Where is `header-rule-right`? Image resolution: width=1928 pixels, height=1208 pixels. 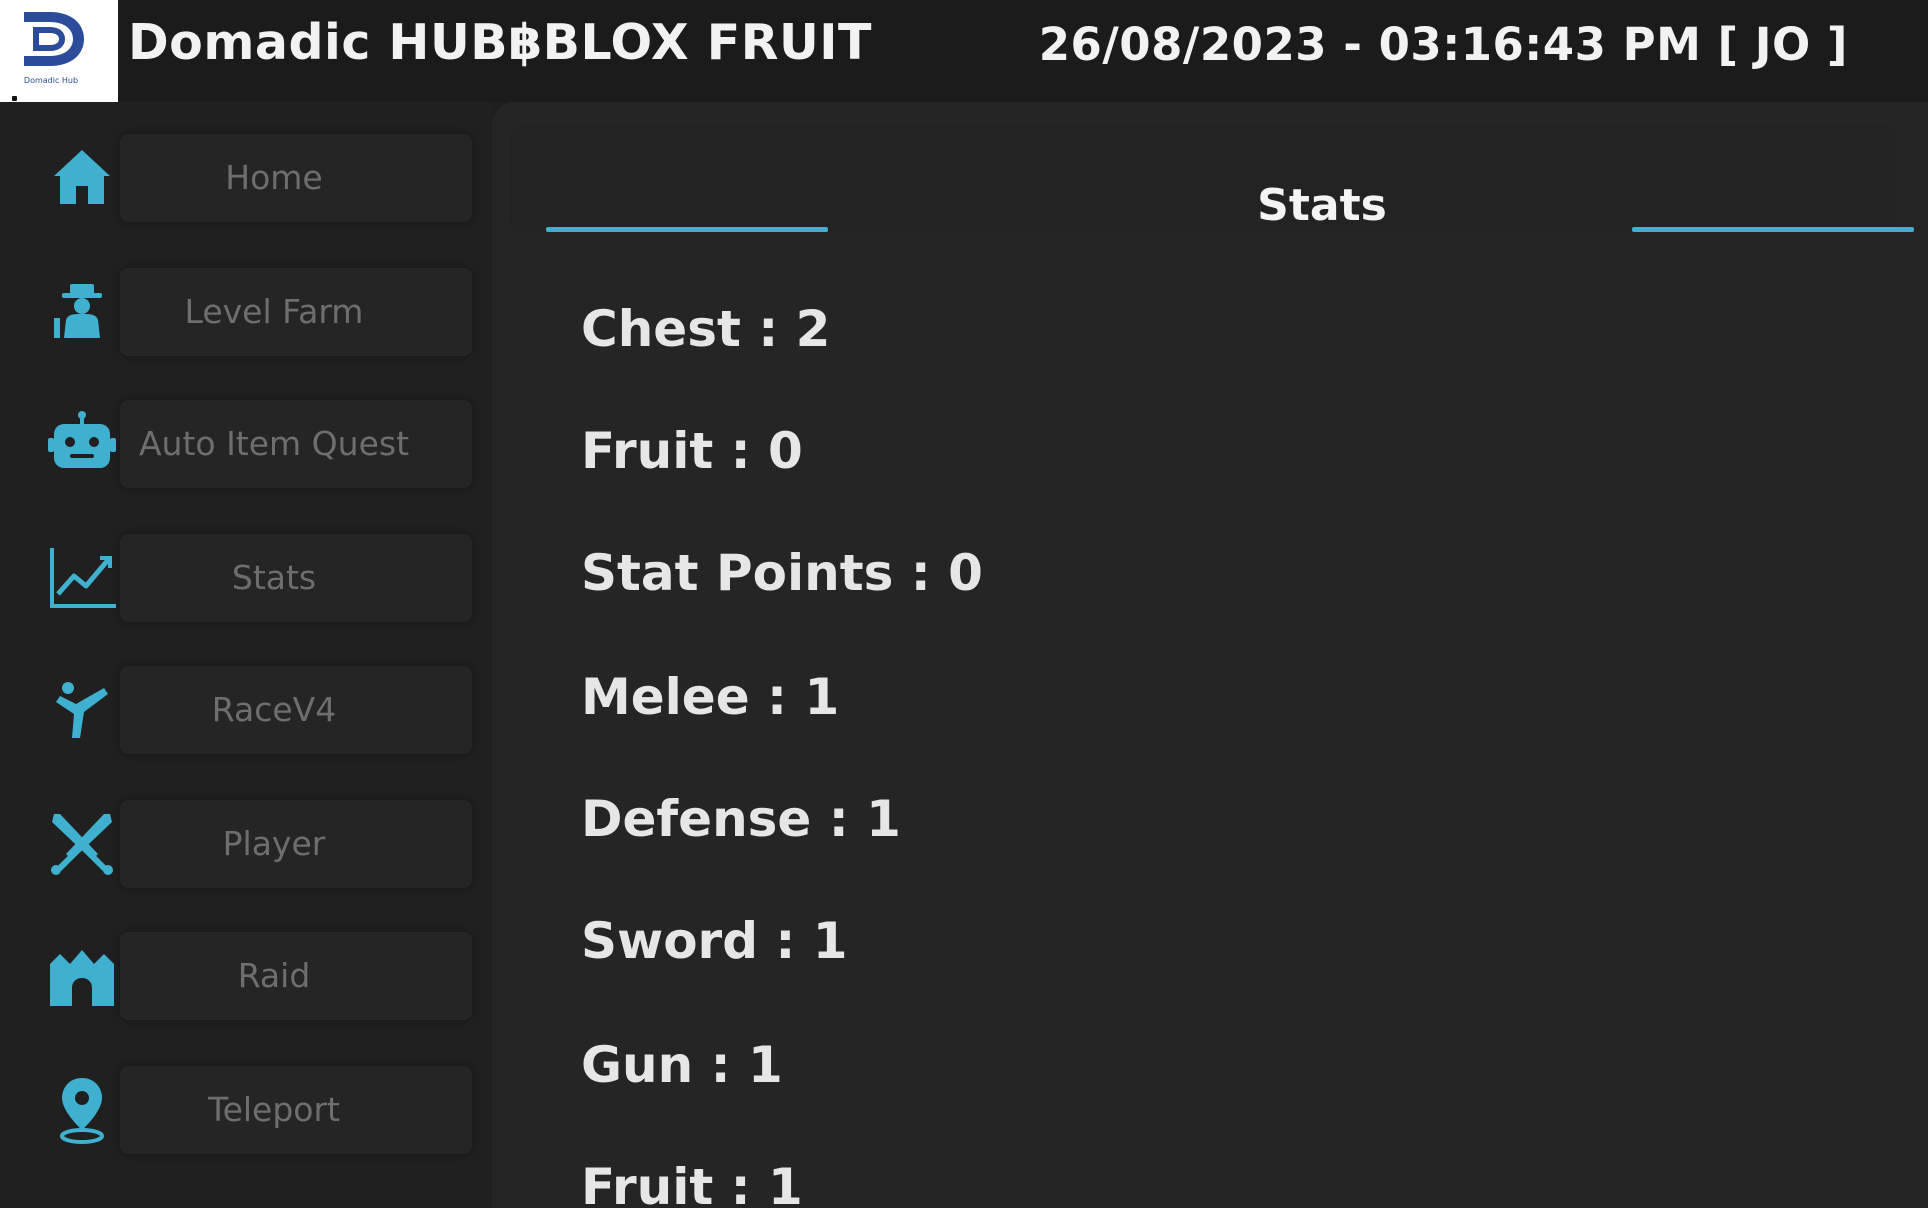
header-rule-right is located at coordinates (1773, 229).